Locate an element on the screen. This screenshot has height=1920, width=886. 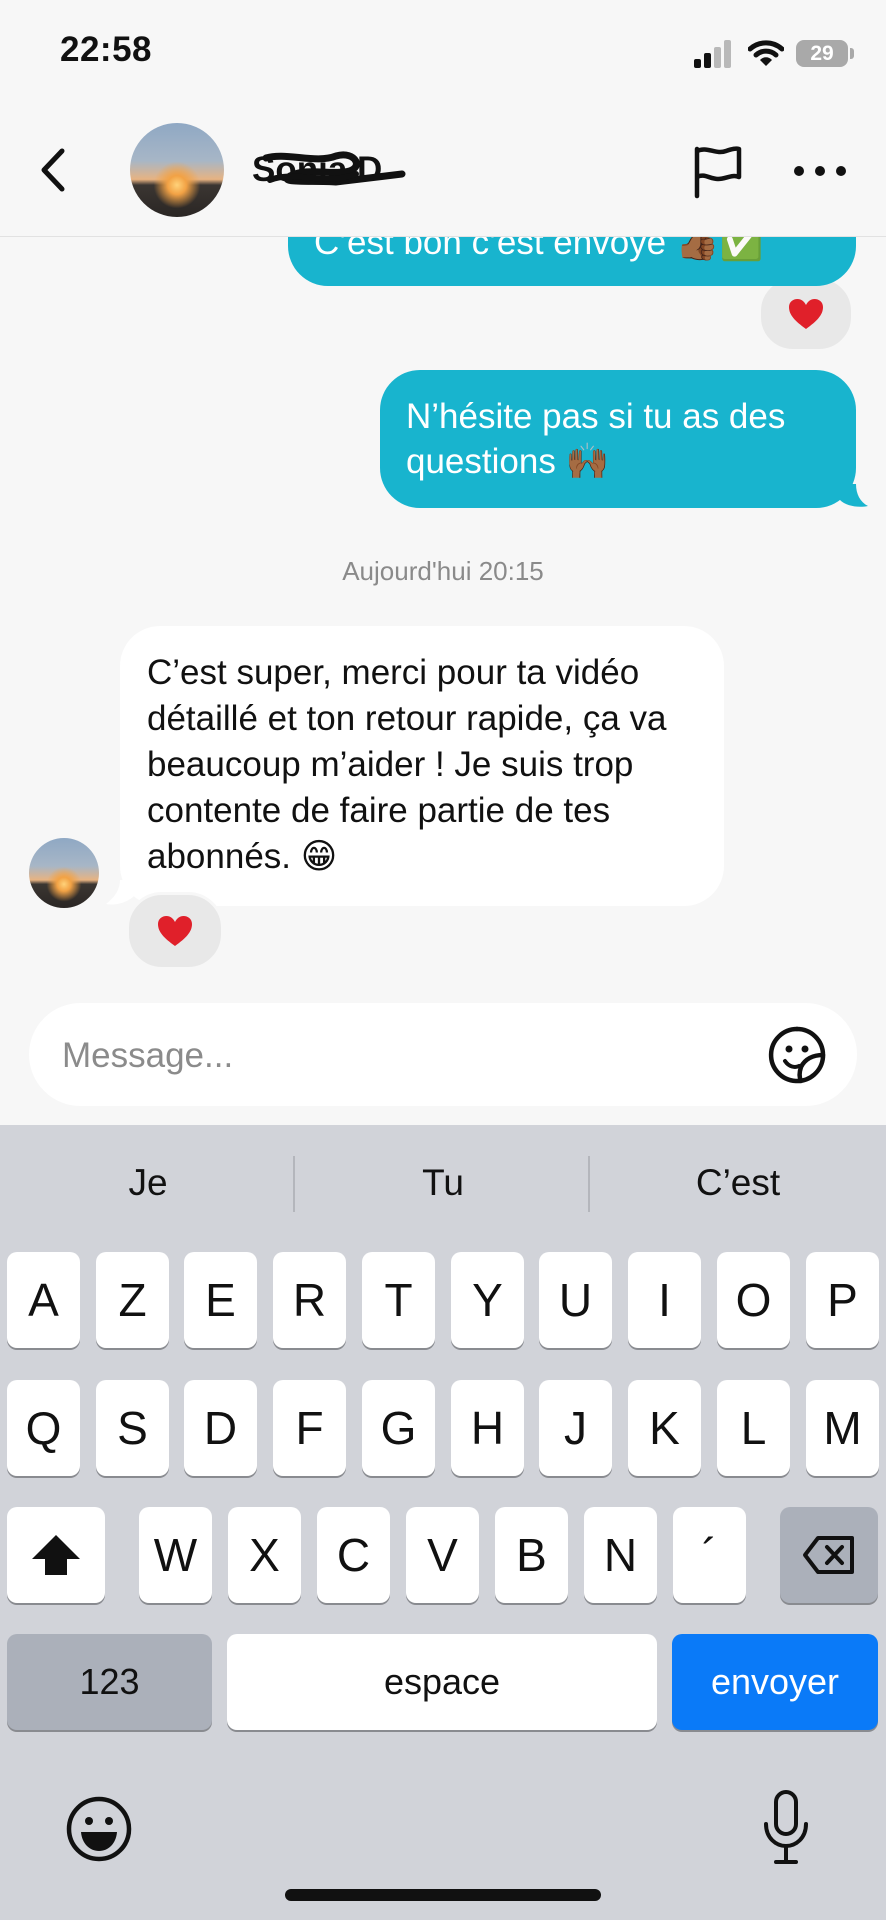
key: K is located at coordinates (664, 1428).